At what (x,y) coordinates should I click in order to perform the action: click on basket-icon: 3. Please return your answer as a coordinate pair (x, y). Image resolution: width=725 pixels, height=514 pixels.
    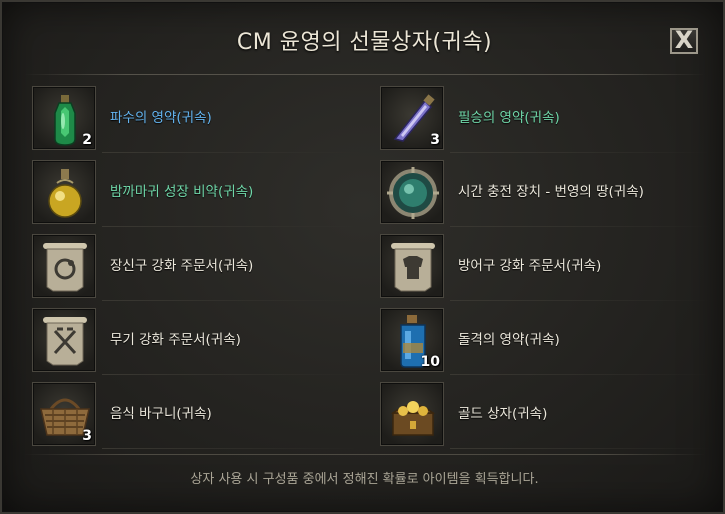
    Looking at the image, I should click on (64, 414).